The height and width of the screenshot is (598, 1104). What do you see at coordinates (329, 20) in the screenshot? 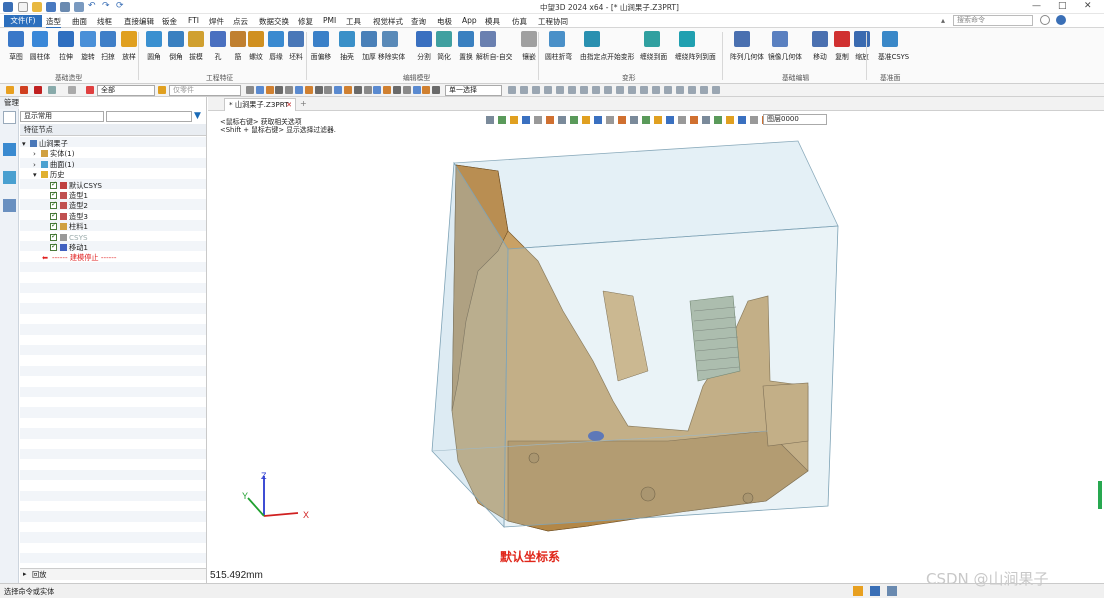
I see `menu-item-10: PMI` at bounding box center [329, 20].